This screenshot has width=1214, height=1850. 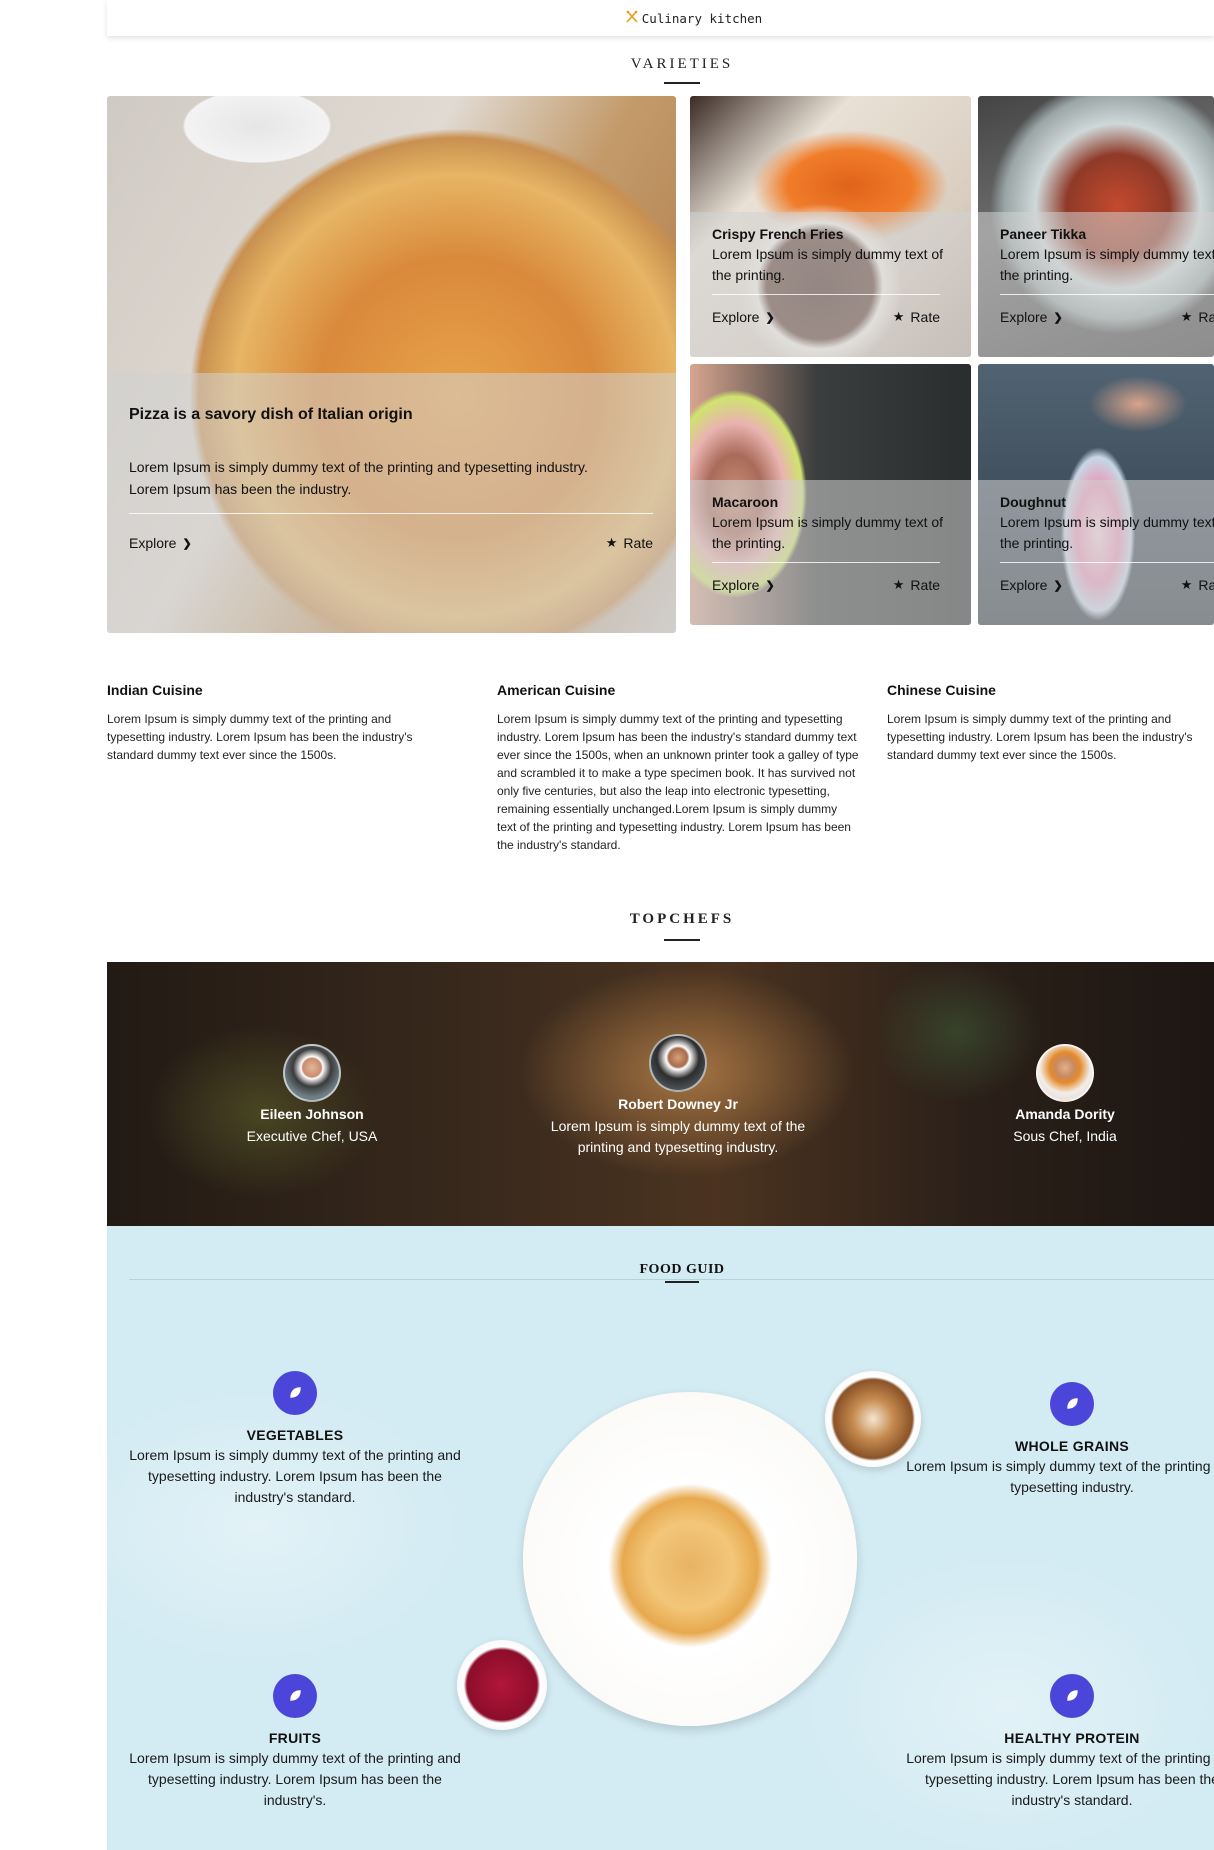 I want to click on feature-title: HEALTHY PROTEIN, so click(x=1072, y=1738).